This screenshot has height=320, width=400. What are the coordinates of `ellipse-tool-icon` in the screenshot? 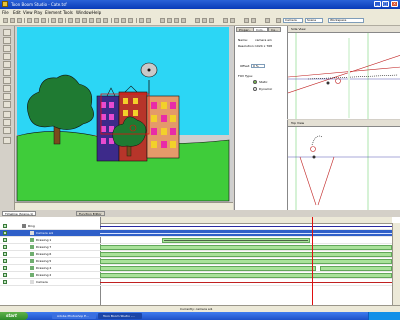 It's located at (7, 122).